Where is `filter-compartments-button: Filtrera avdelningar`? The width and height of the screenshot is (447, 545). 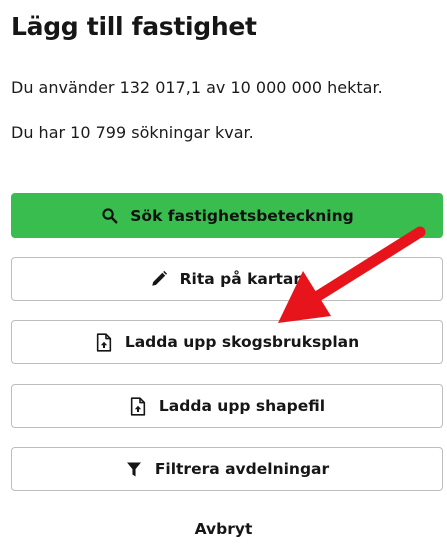 filter-compartments-button: Filtrera avdelningar is located at coordinates (227, 469).